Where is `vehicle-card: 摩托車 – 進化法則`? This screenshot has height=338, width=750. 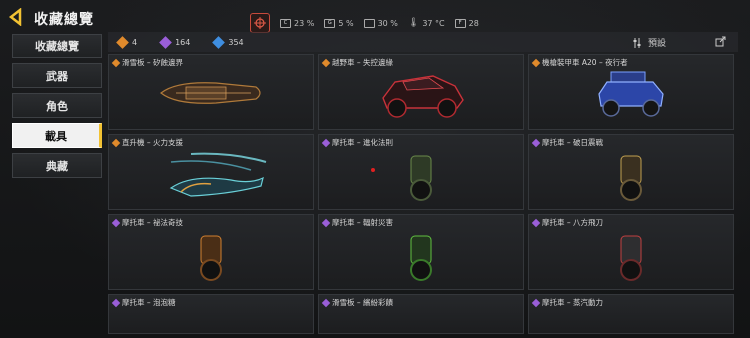
vehicle-card: 摩托車 – 進化法則 is located at coordinates (421, 172).